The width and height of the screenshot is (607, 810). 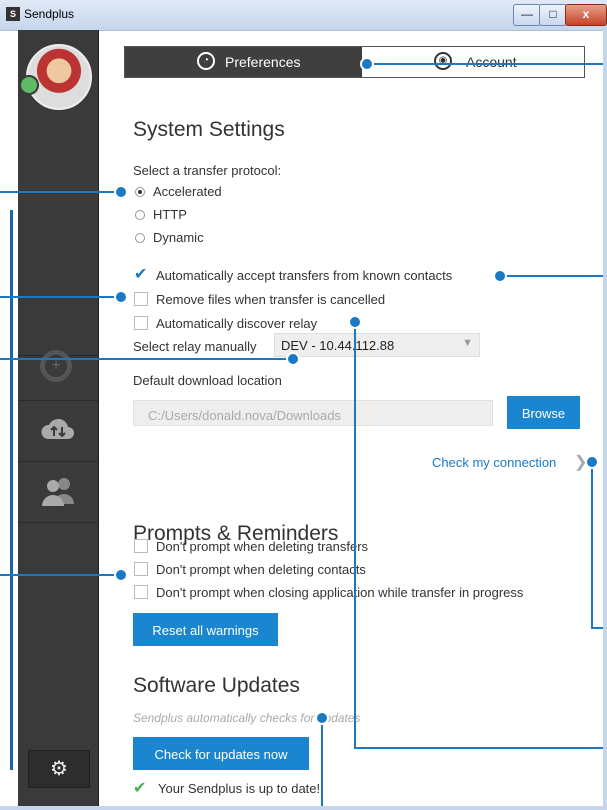 I want to click on gear-icon: ⚙, so click(x=59, y=769).